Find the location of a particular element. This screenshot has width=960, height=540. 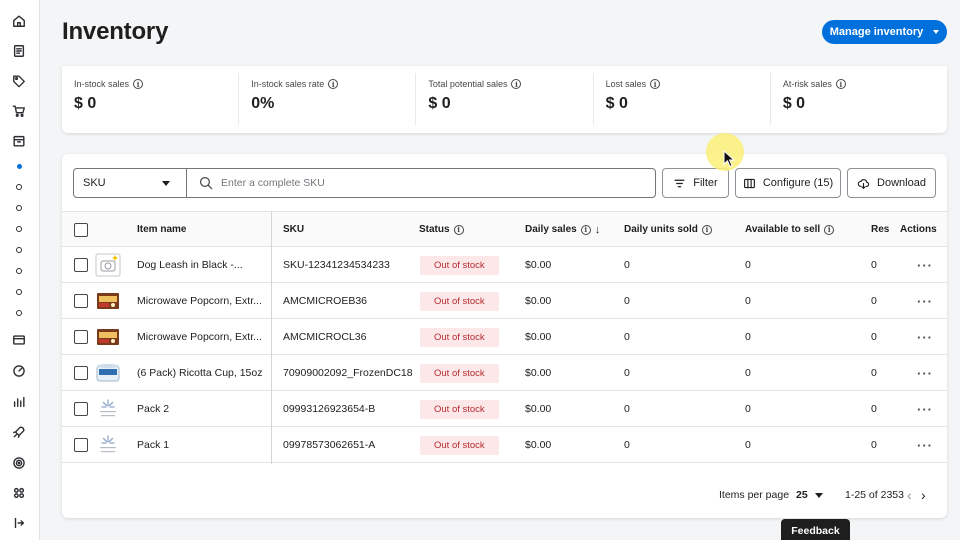

cart-icon is located at coordinates (19, 111).